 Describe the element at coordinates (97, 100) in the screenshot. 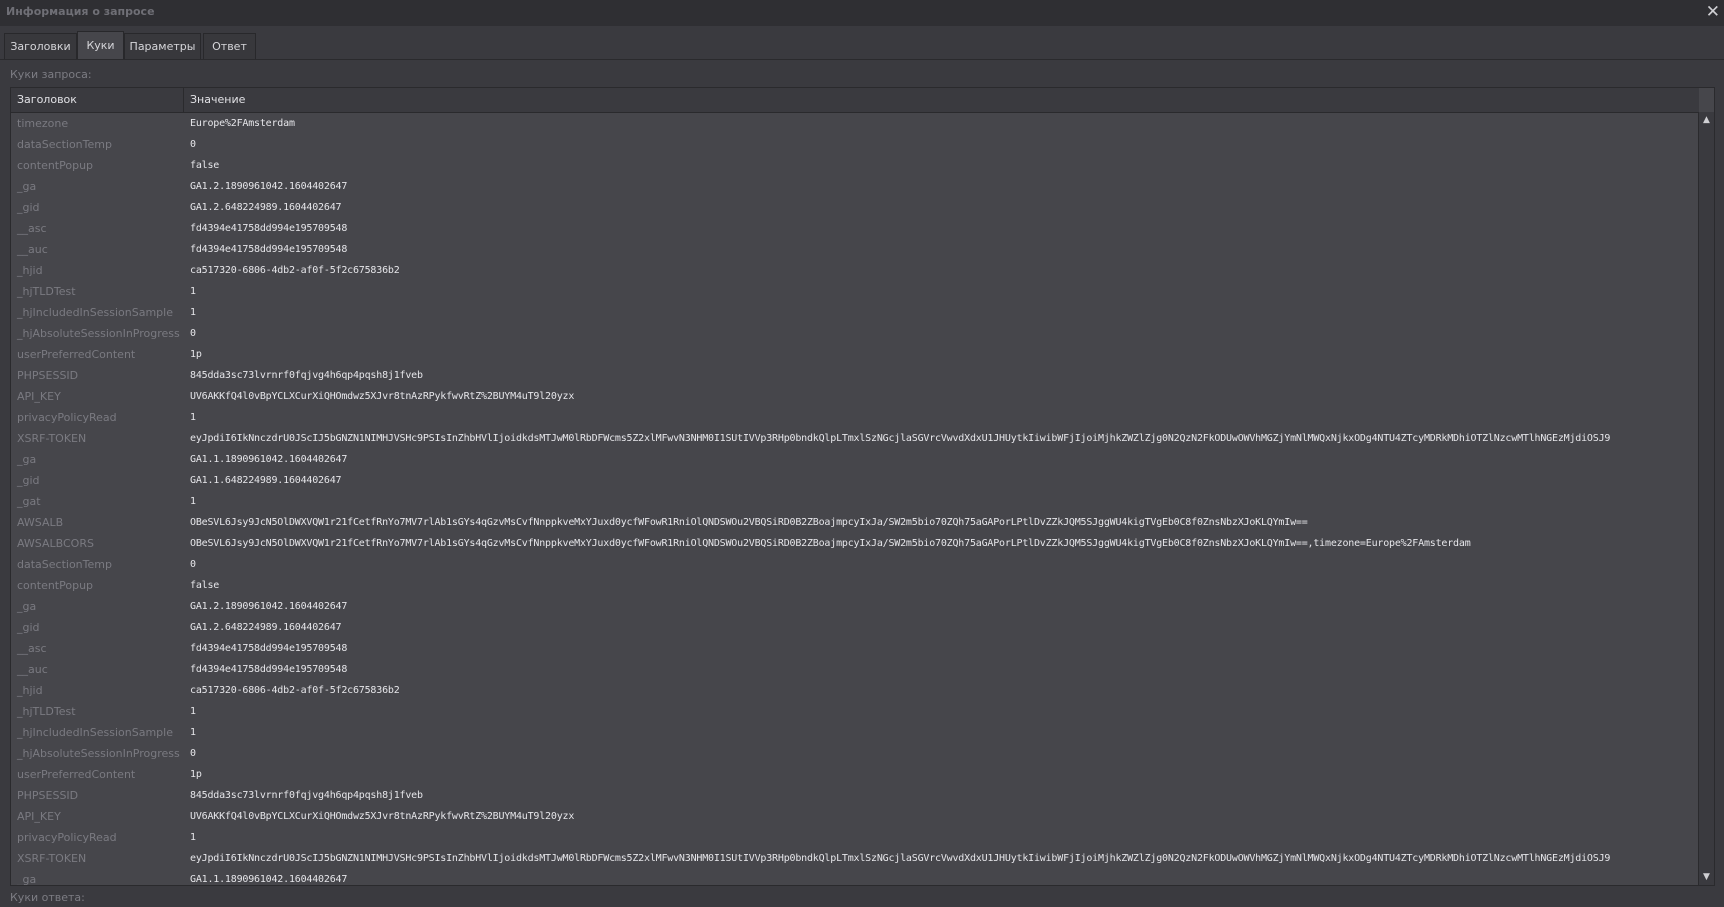

I see `column-header-name: Заголовок` at that location.